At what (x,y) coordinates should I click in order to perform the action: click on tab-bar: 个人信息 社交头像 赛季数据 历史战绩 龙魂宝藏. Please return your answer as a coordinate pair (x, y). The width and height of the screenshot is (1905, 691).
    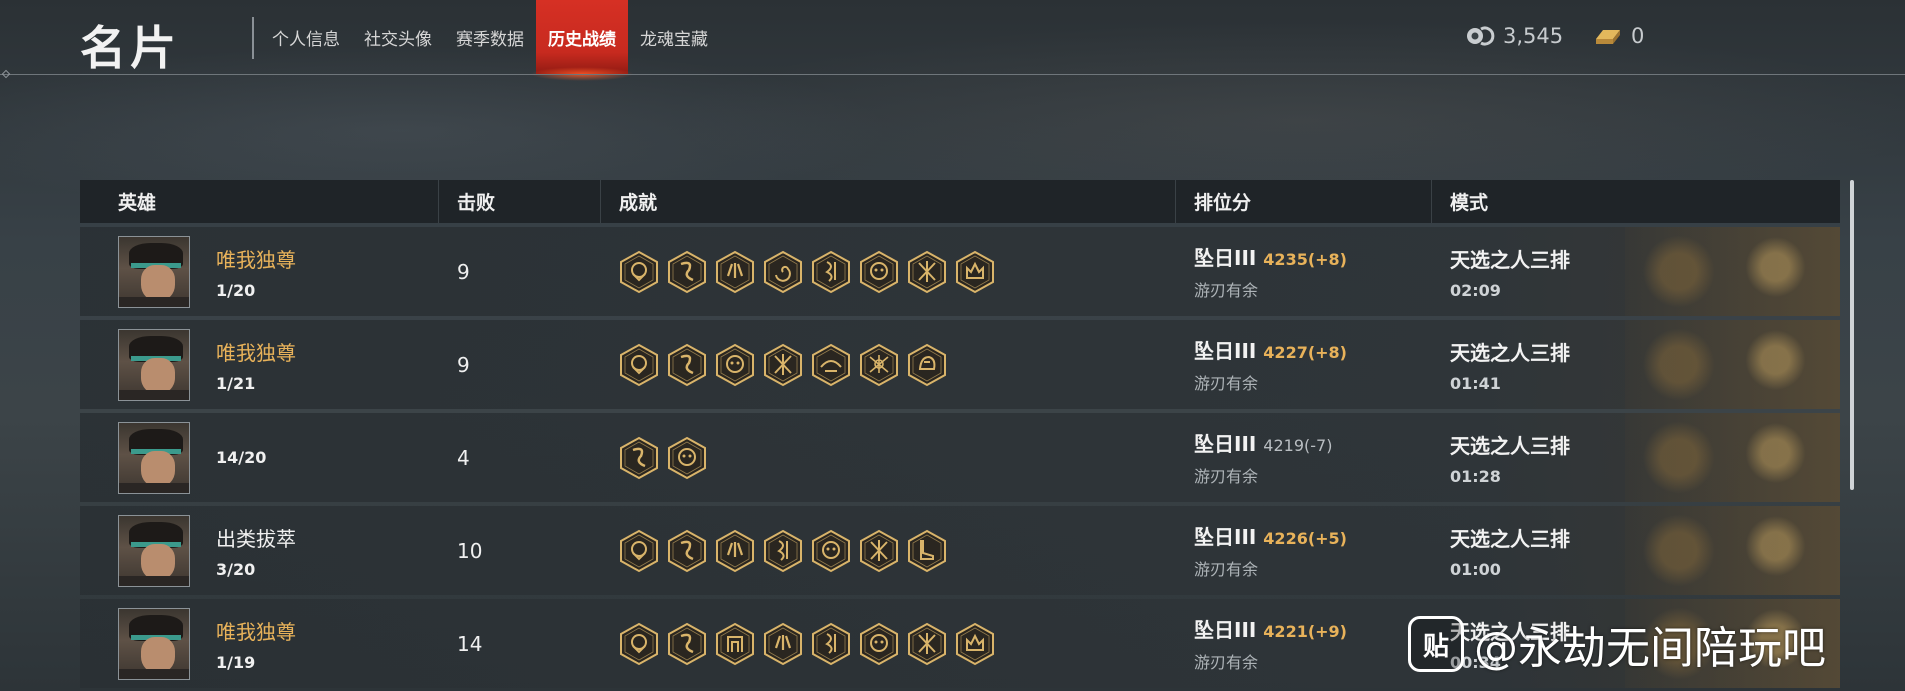
    Looking at the image, I should click on (490, 40).